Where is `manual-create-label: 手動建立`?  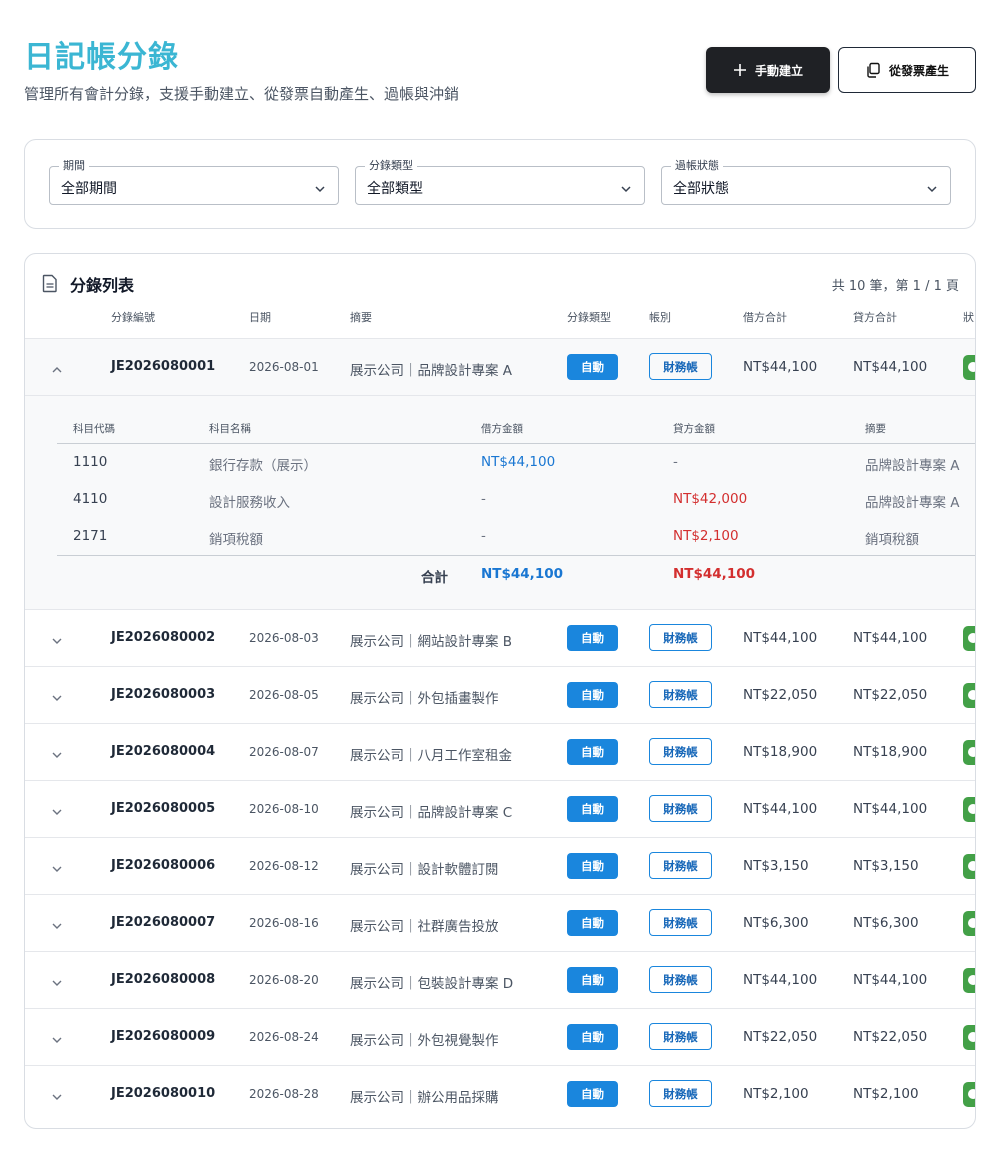
manual-create-label: 手動建立 is located at coordinates (778, 70).